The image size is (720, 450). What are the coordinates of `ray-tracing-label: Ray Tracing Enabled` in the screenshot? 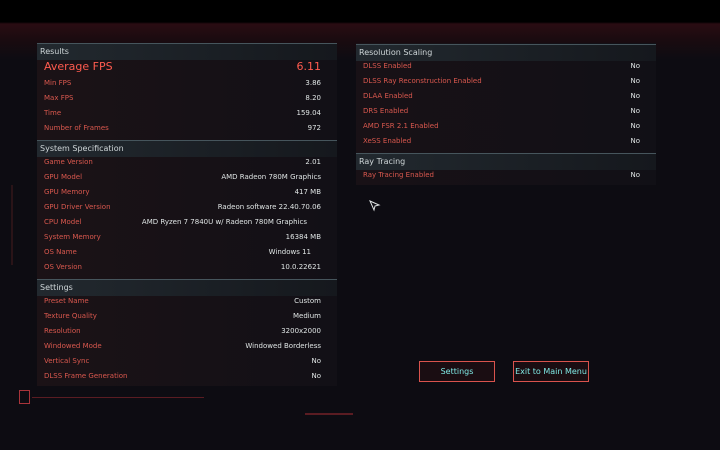 It's located at (398, 175).